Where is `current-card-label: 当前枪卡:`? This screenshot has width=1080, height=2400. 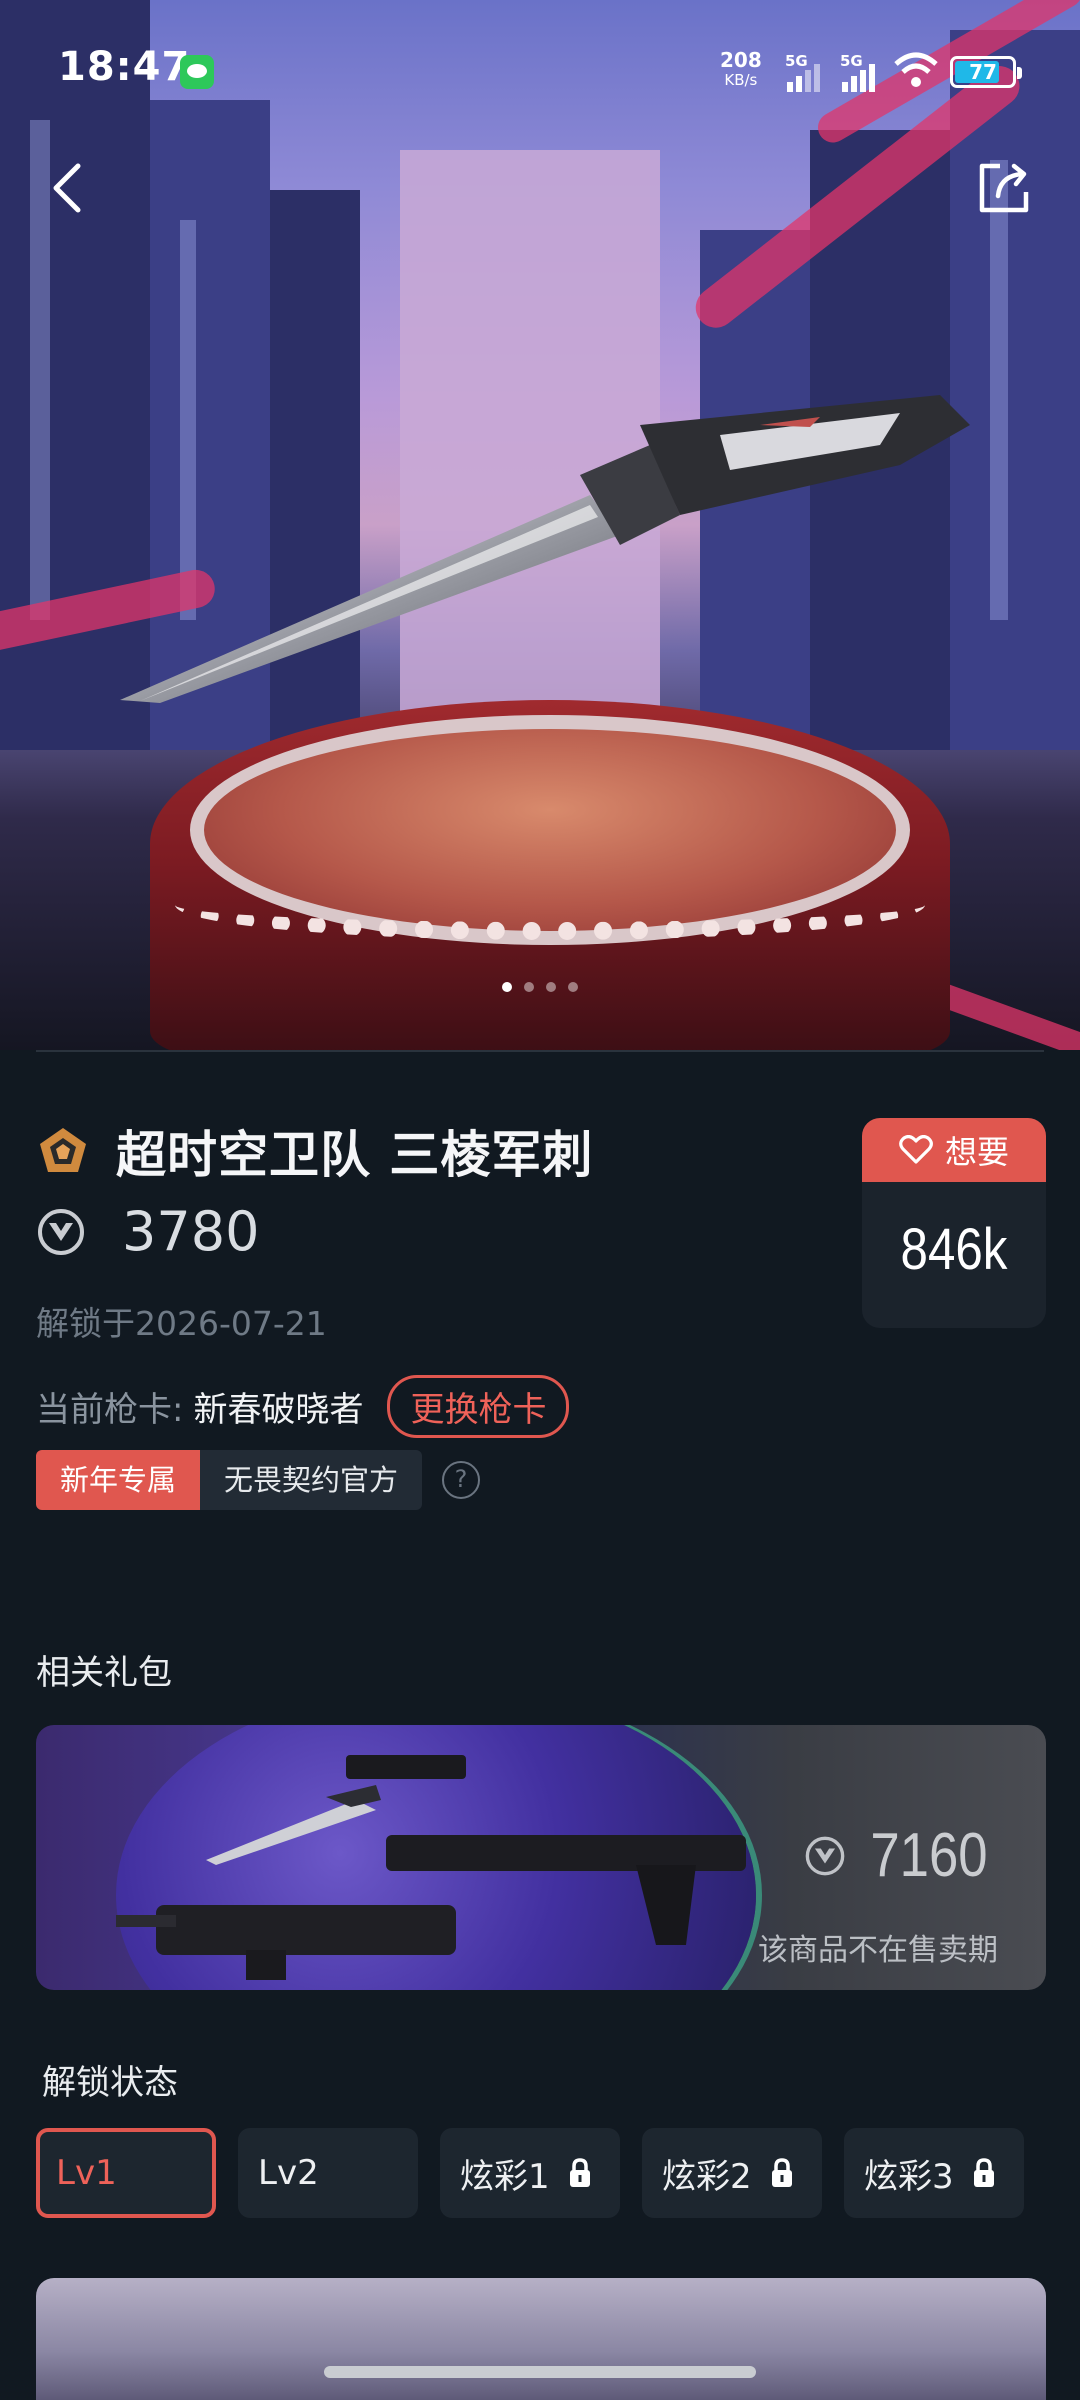 current-card-label: 当前枪卡: is located at coordinates (110, 1410).